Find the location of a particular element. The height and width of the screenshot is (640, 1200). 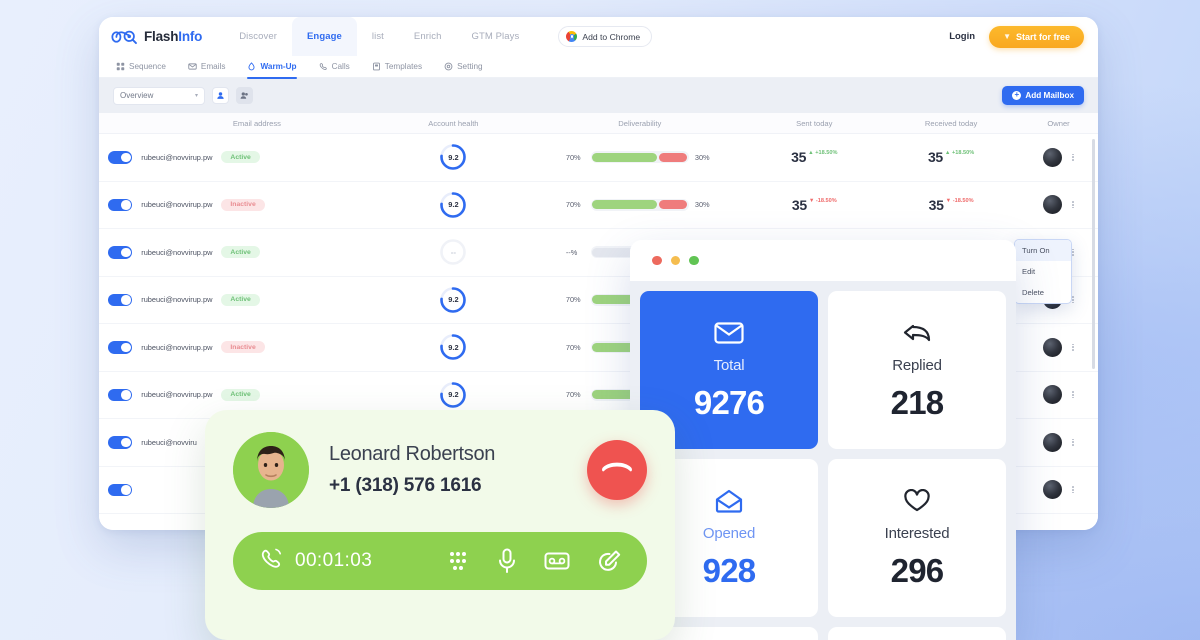

nav-item-enrich: Enrich is located at coordinates (428, 36).